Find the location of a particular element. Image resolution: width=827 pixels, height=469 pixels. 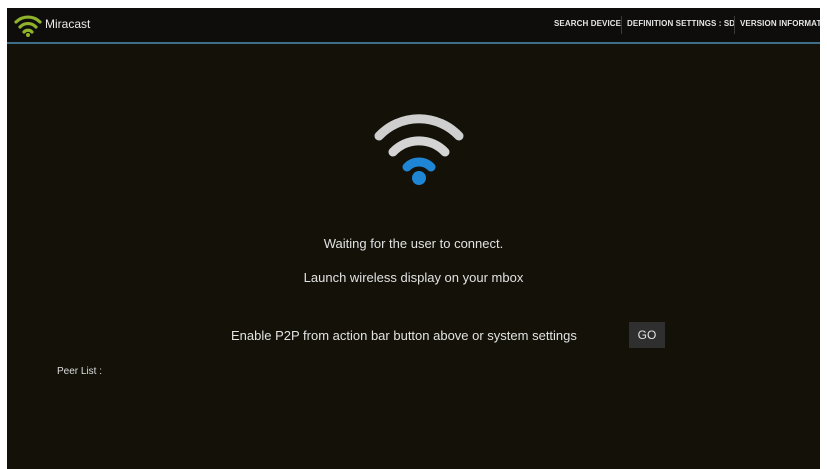

definition-settings-button: DEFINITION SETTINGS : SD is located at coordinates (681, 23).